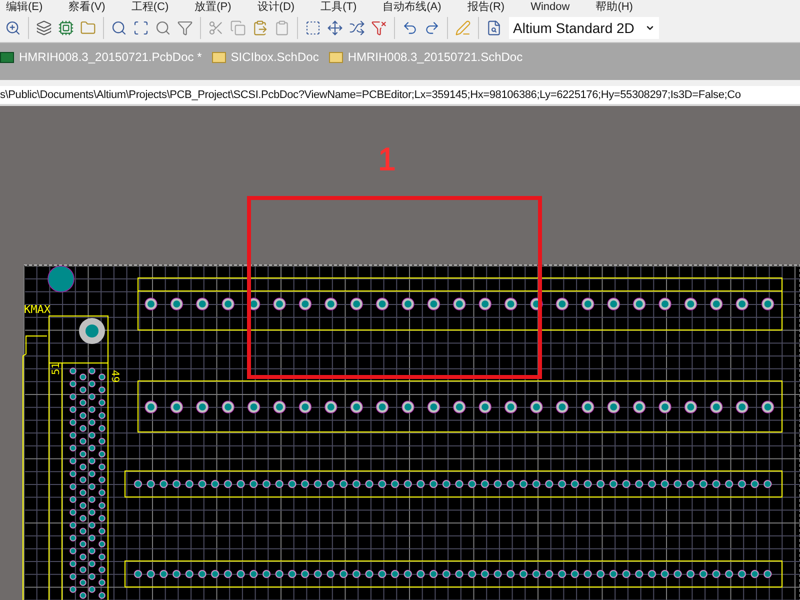  What do you see at coordinates (213, 7) in the screenshot?
I see `menu-item: 放置(P)` at bounding box center [213, 7].